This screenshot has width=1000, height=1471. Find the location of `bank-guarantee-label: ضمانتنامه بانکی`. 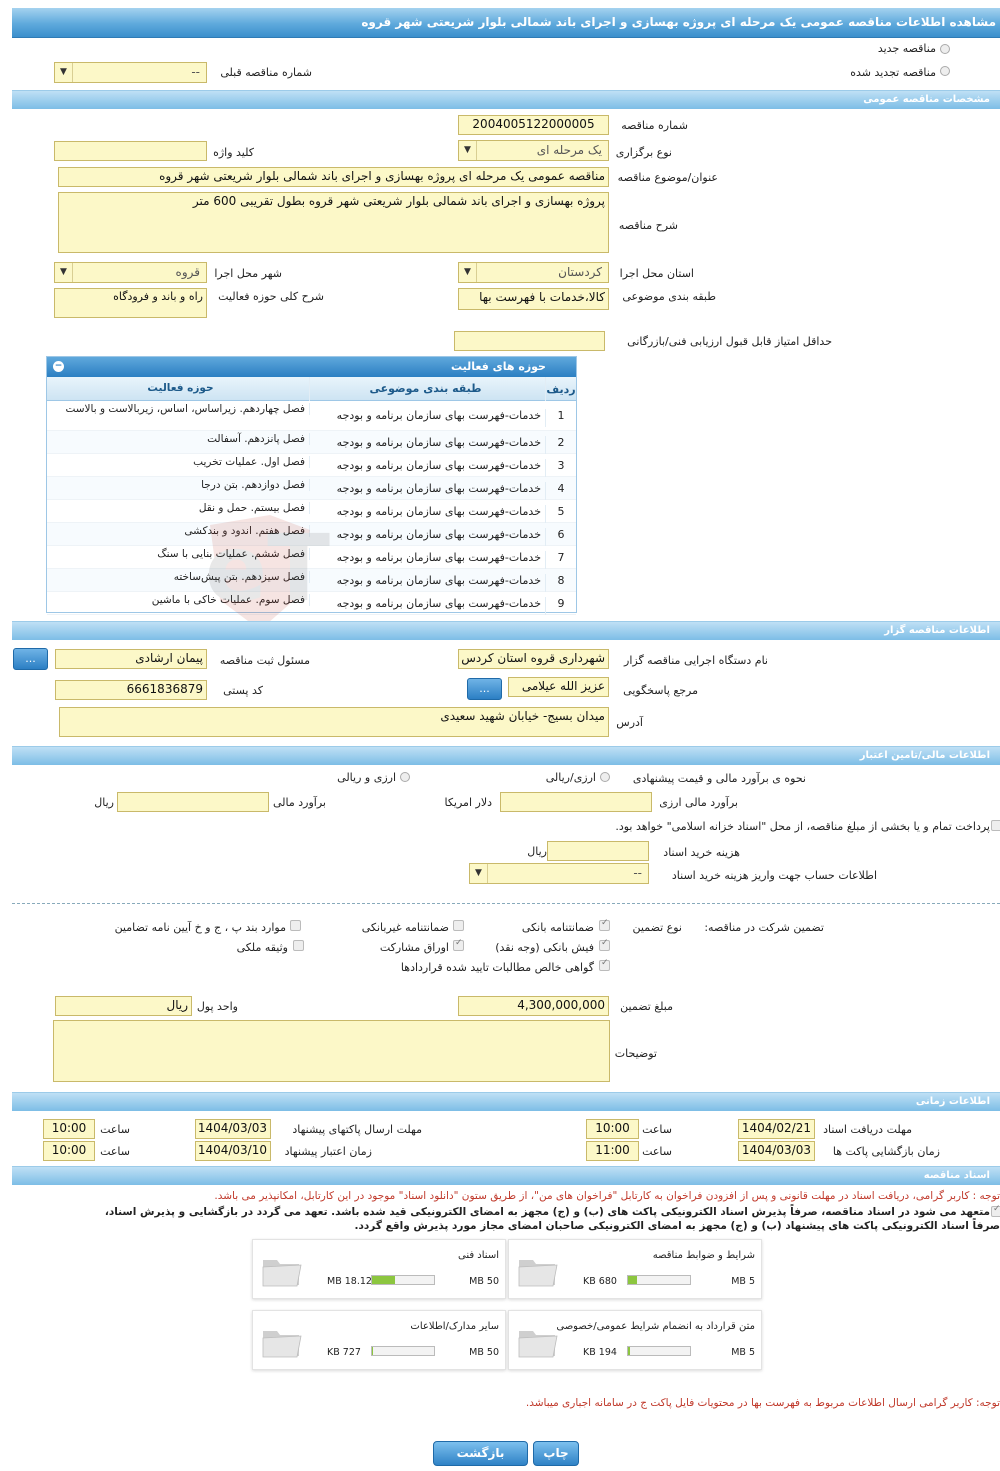

bank-guarantee-label: ضمانتنامه بانکی is located at coordinates (557, 927).